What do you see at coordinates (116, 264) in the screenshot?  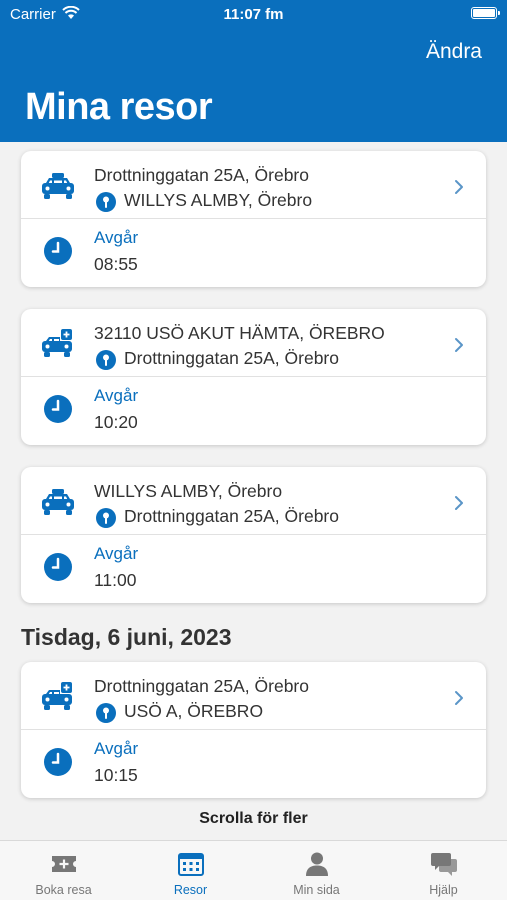 I see `departure-time: 08:55` at bounding box center [116, 264].